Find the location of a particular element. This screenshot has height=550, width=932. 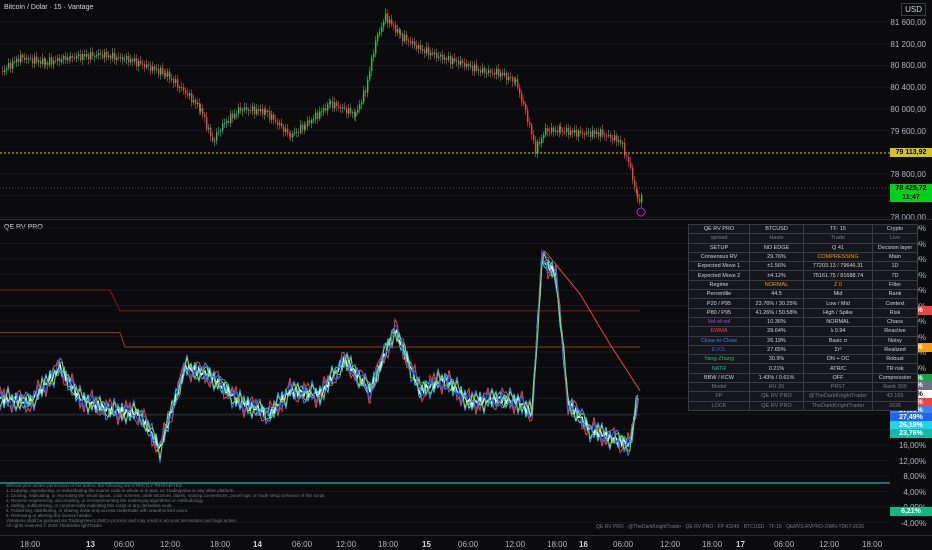

stats-cell: LOCK is located at coordinates (719, 405).